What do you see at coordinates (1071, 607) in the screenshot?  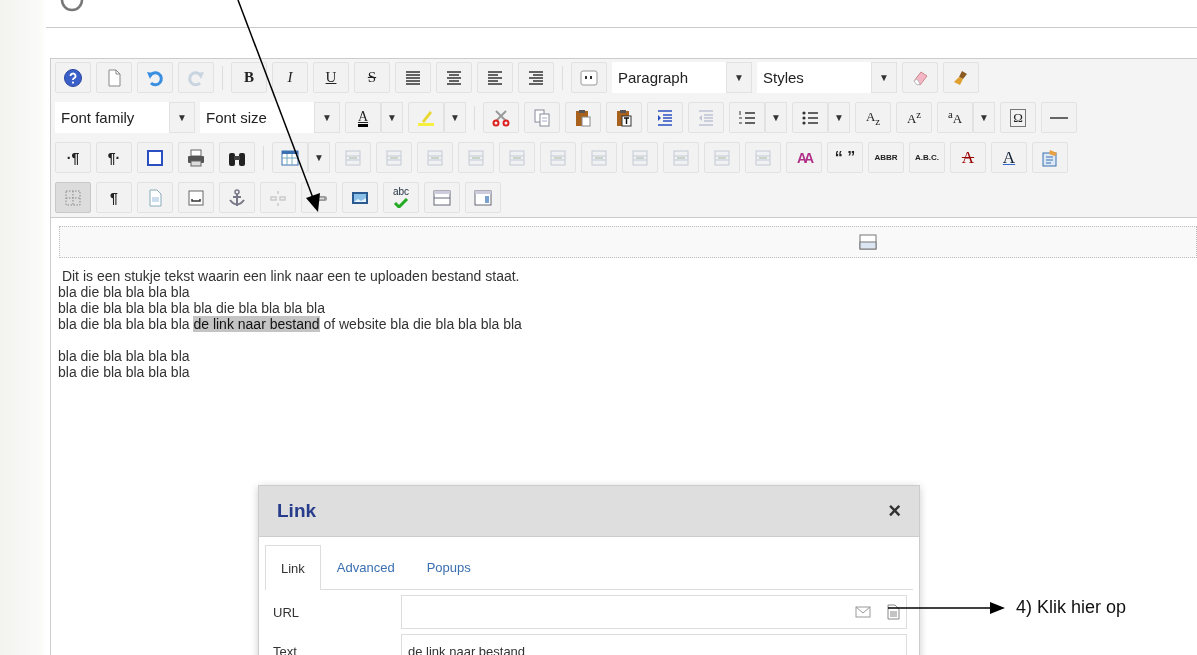 I see `annotation-text: 4) Klik hier op` at bounding box center [1071, 607].